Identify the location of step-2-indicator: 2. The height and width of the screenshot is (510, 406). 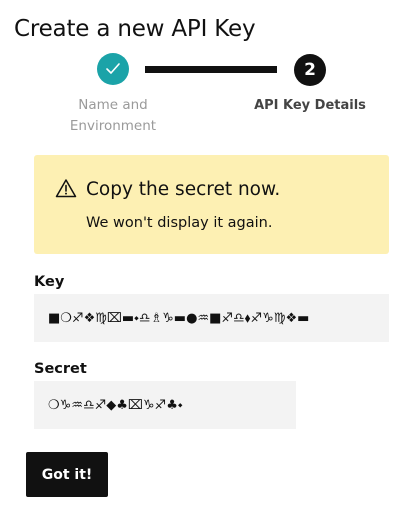
(310, 70).